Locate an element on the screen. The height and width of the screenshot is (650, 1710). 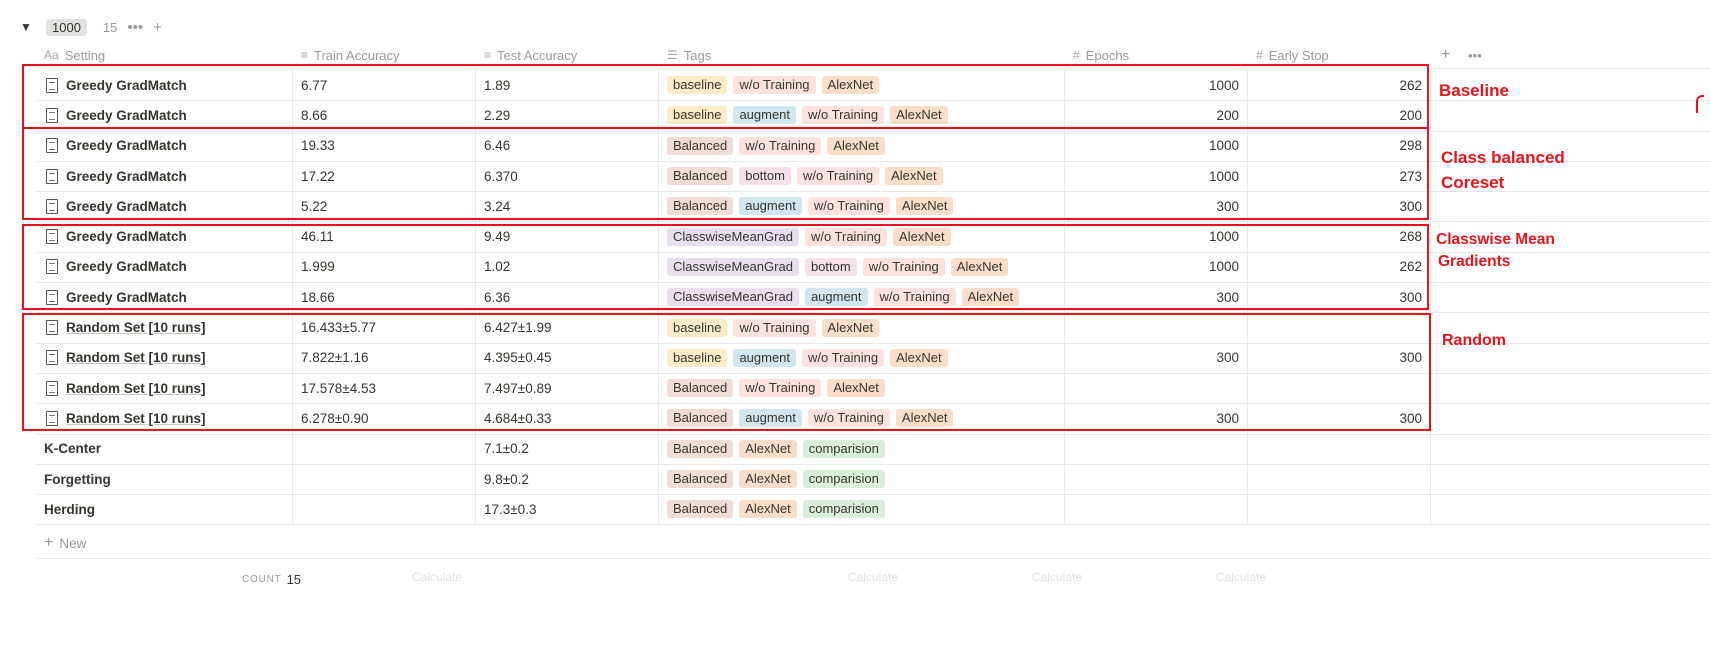
column-label: Early Stop is located at coordinates (1298, 55).